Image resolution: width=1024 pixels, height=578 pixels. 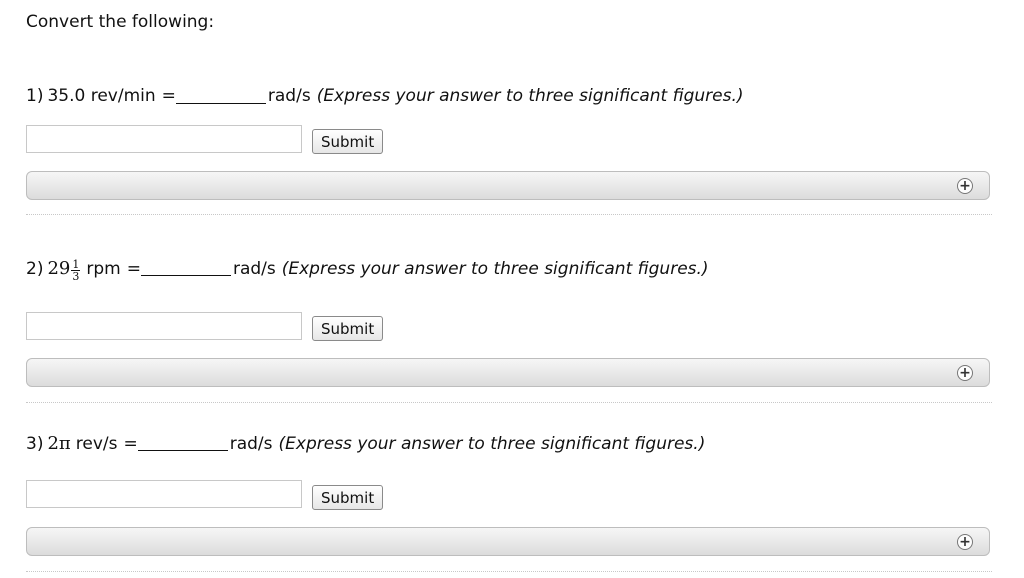 I want to click on instructions-heading: Convert the following:, so click(x=120, y=22).